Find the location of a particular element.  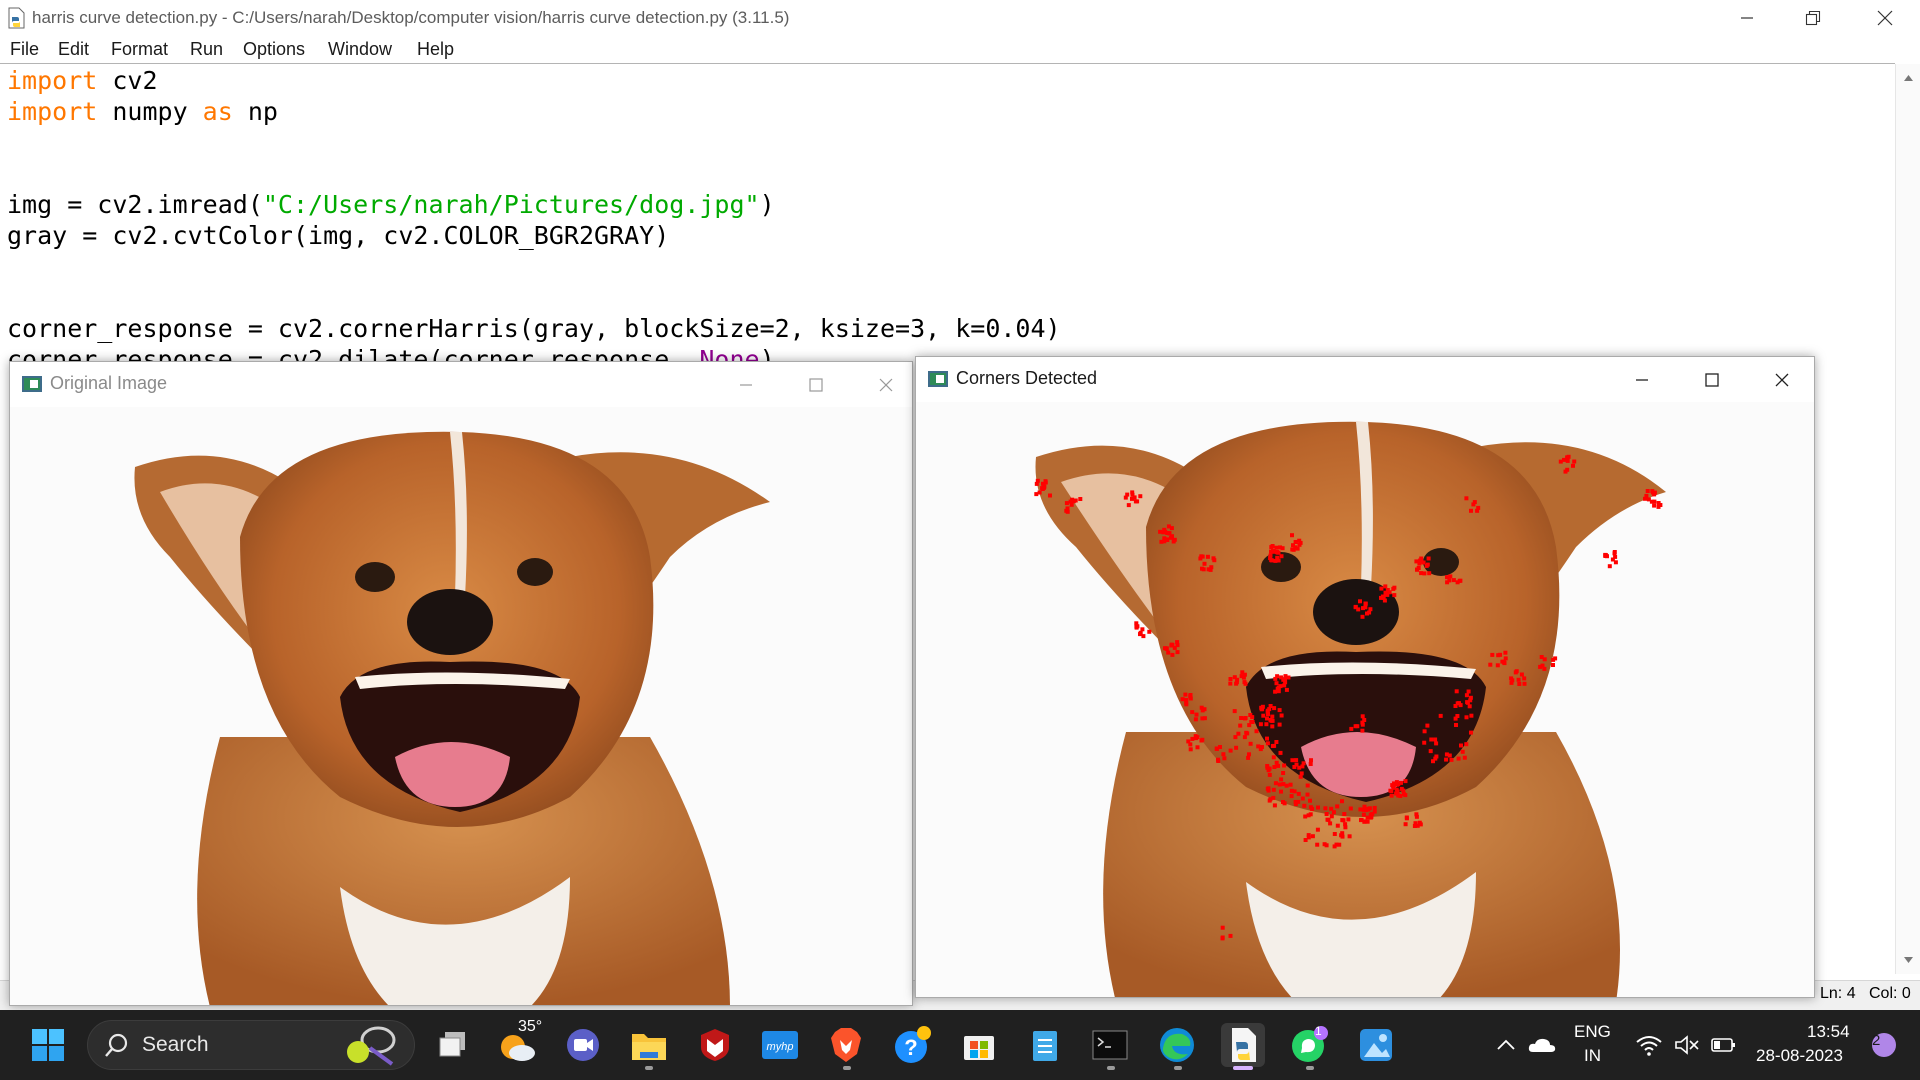

corners-title-bar: Corners Detected is located at coordinates (1365, 379).